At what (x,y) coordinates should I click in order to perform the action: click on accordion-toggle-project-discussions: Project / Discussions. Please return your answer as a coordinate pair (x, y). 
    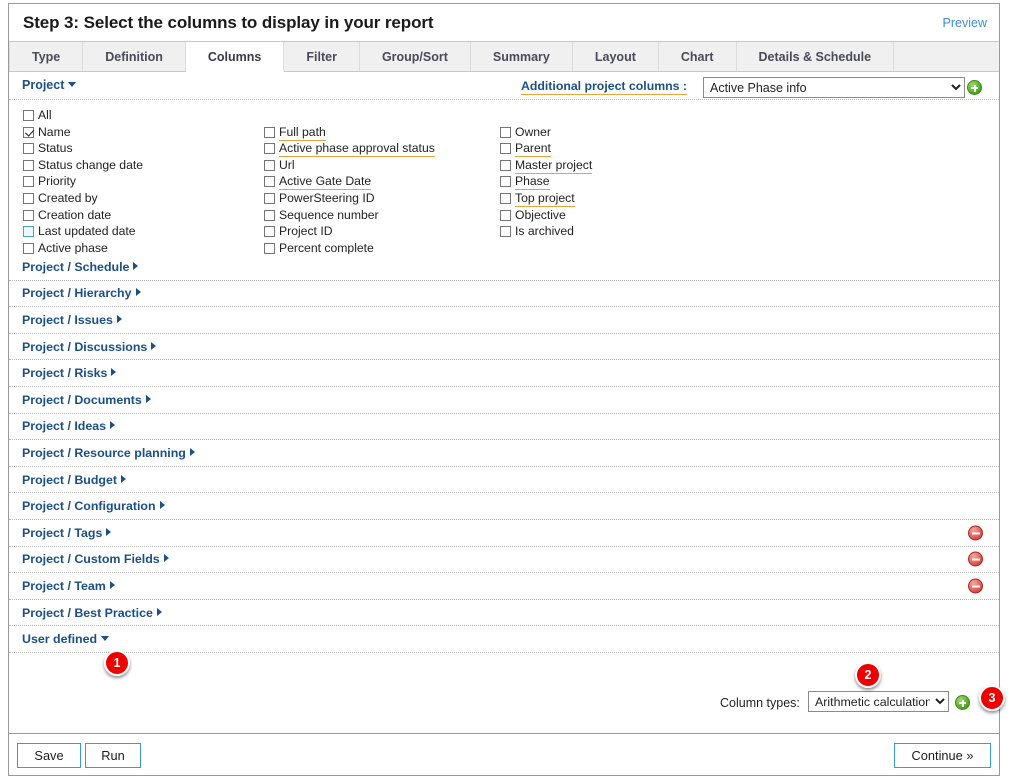
    Looking at the image, I should click on (89, 347).